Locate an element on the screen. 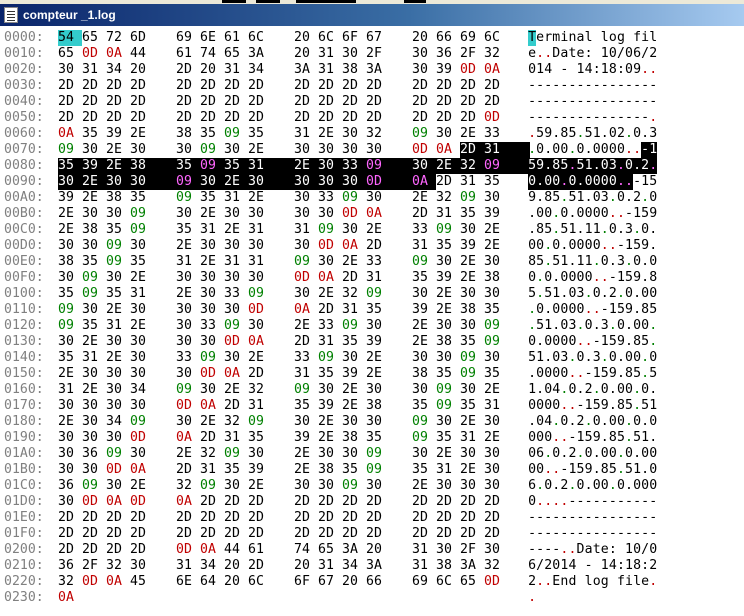 This screenshot has width=744, height=616. hex-byte: 6D is located at coordinates (142, 38).